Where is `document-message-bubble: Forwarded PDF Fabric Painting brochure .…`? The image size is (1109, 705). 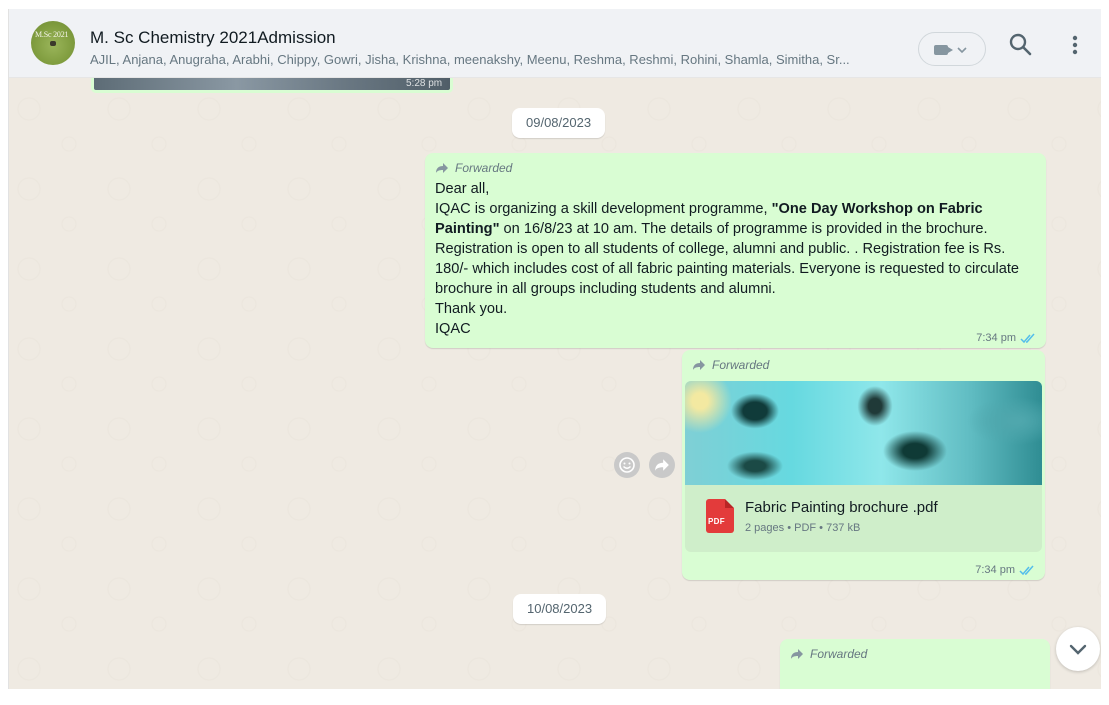 document-message-bubble: Forwarded PDF Fabric Painting brochure .… is located at coordinates (863, 465).